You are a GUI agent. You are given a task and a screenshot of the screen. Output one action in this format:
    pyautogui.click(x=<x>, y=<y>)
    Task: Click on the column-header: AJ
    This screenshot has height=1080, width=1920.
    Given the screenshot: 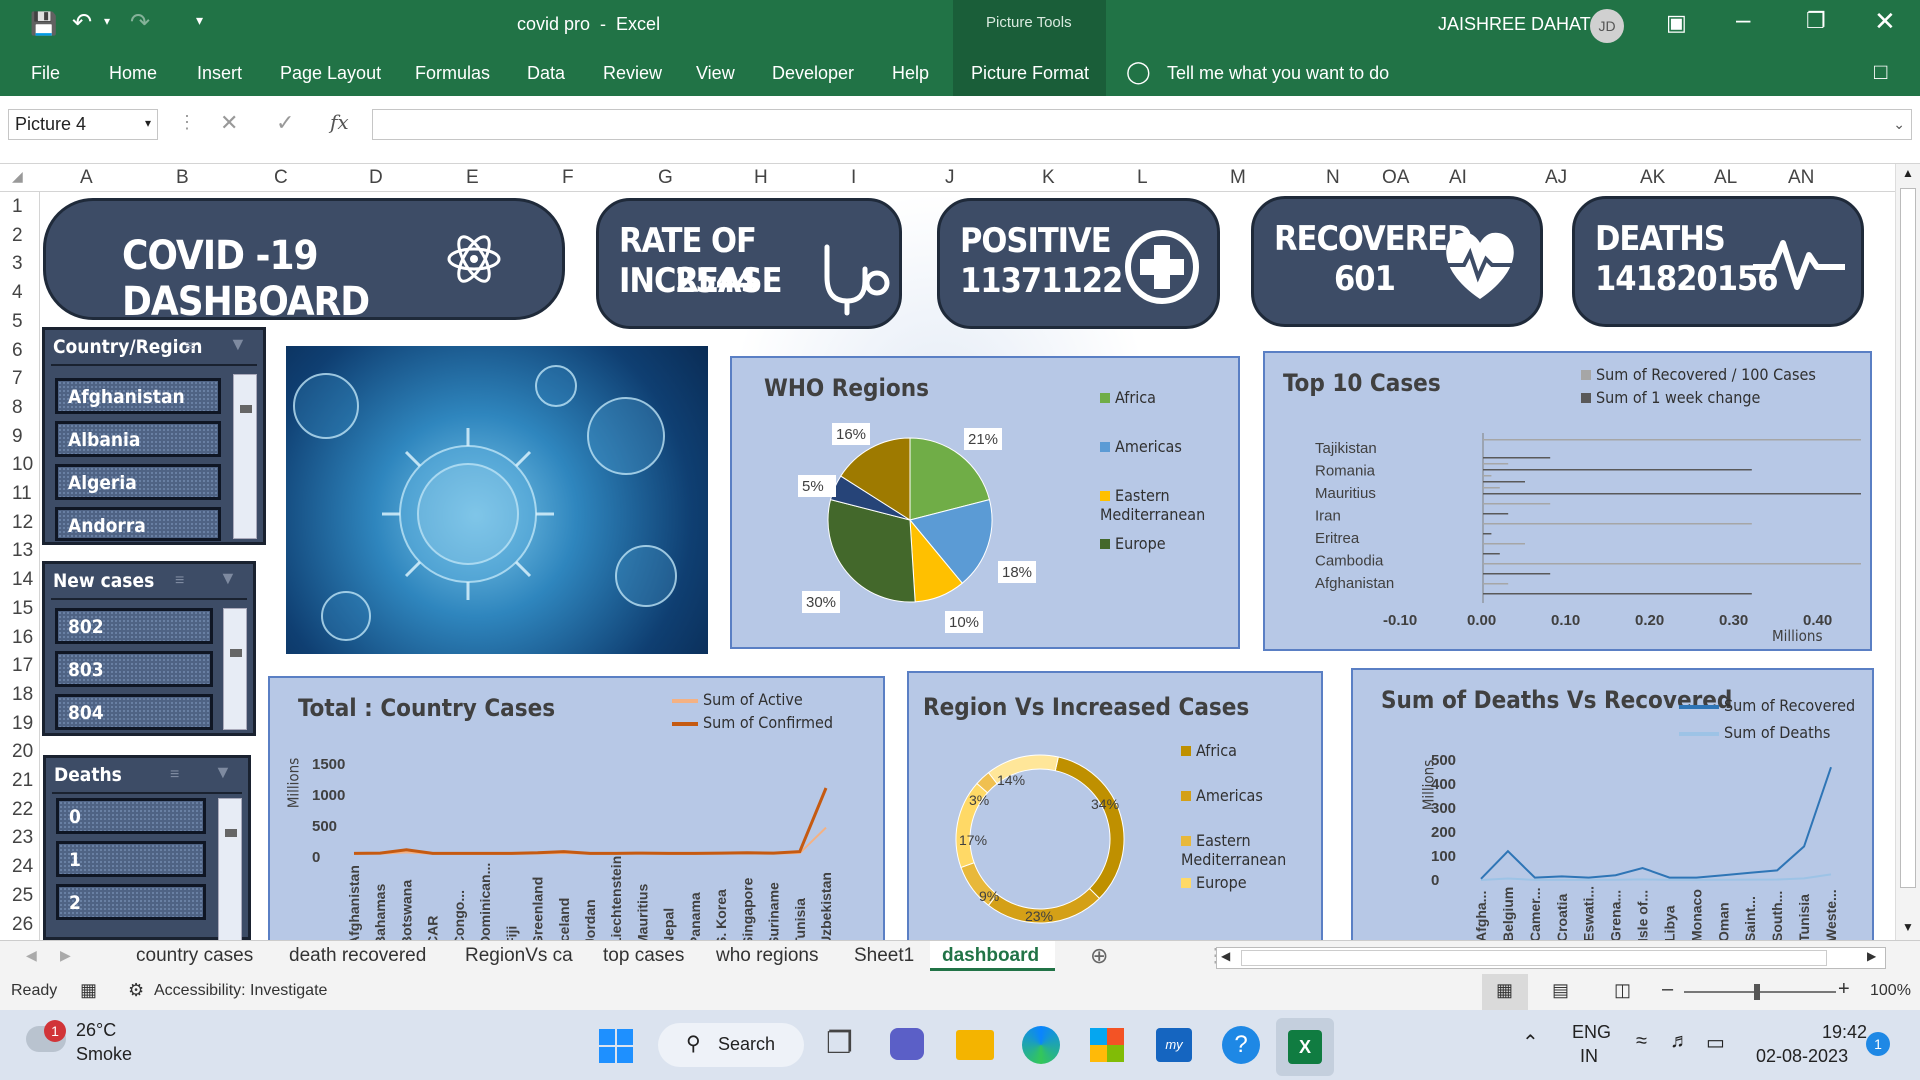 What is the action you would take?
    pyautogui.click(x=1556, y=178)
    